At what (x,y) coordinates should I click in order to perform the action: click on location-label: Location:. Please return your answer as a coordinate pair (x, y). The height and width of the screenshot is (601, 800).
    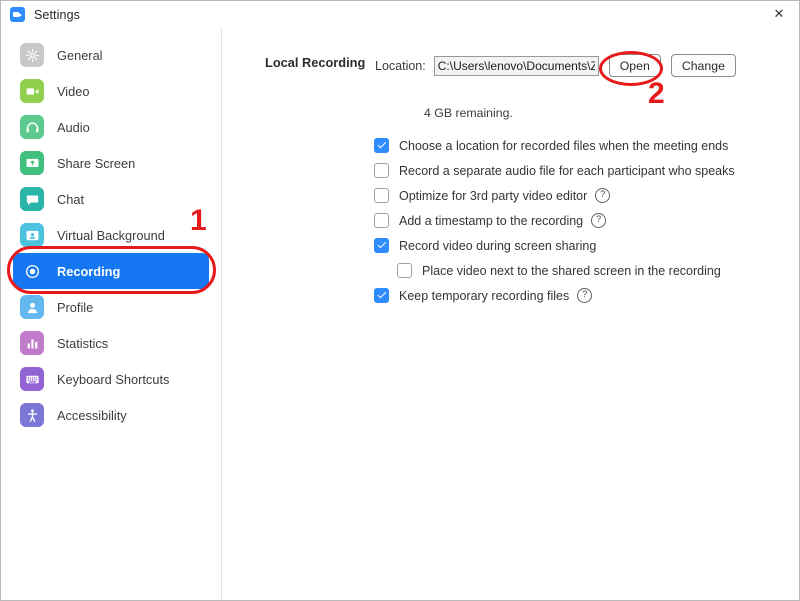
    Looking at the image, I should click on (400, 65).